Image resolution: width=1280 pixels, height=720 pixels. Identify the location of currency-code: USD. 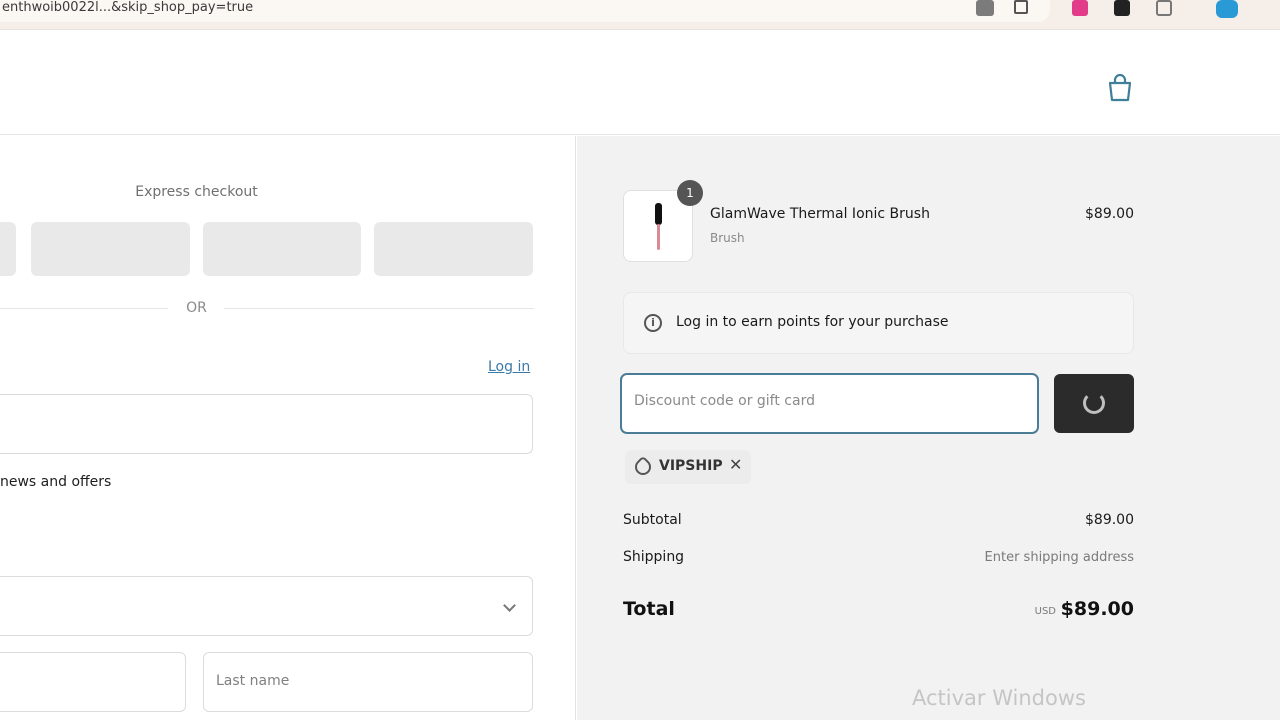
(1045, 611).